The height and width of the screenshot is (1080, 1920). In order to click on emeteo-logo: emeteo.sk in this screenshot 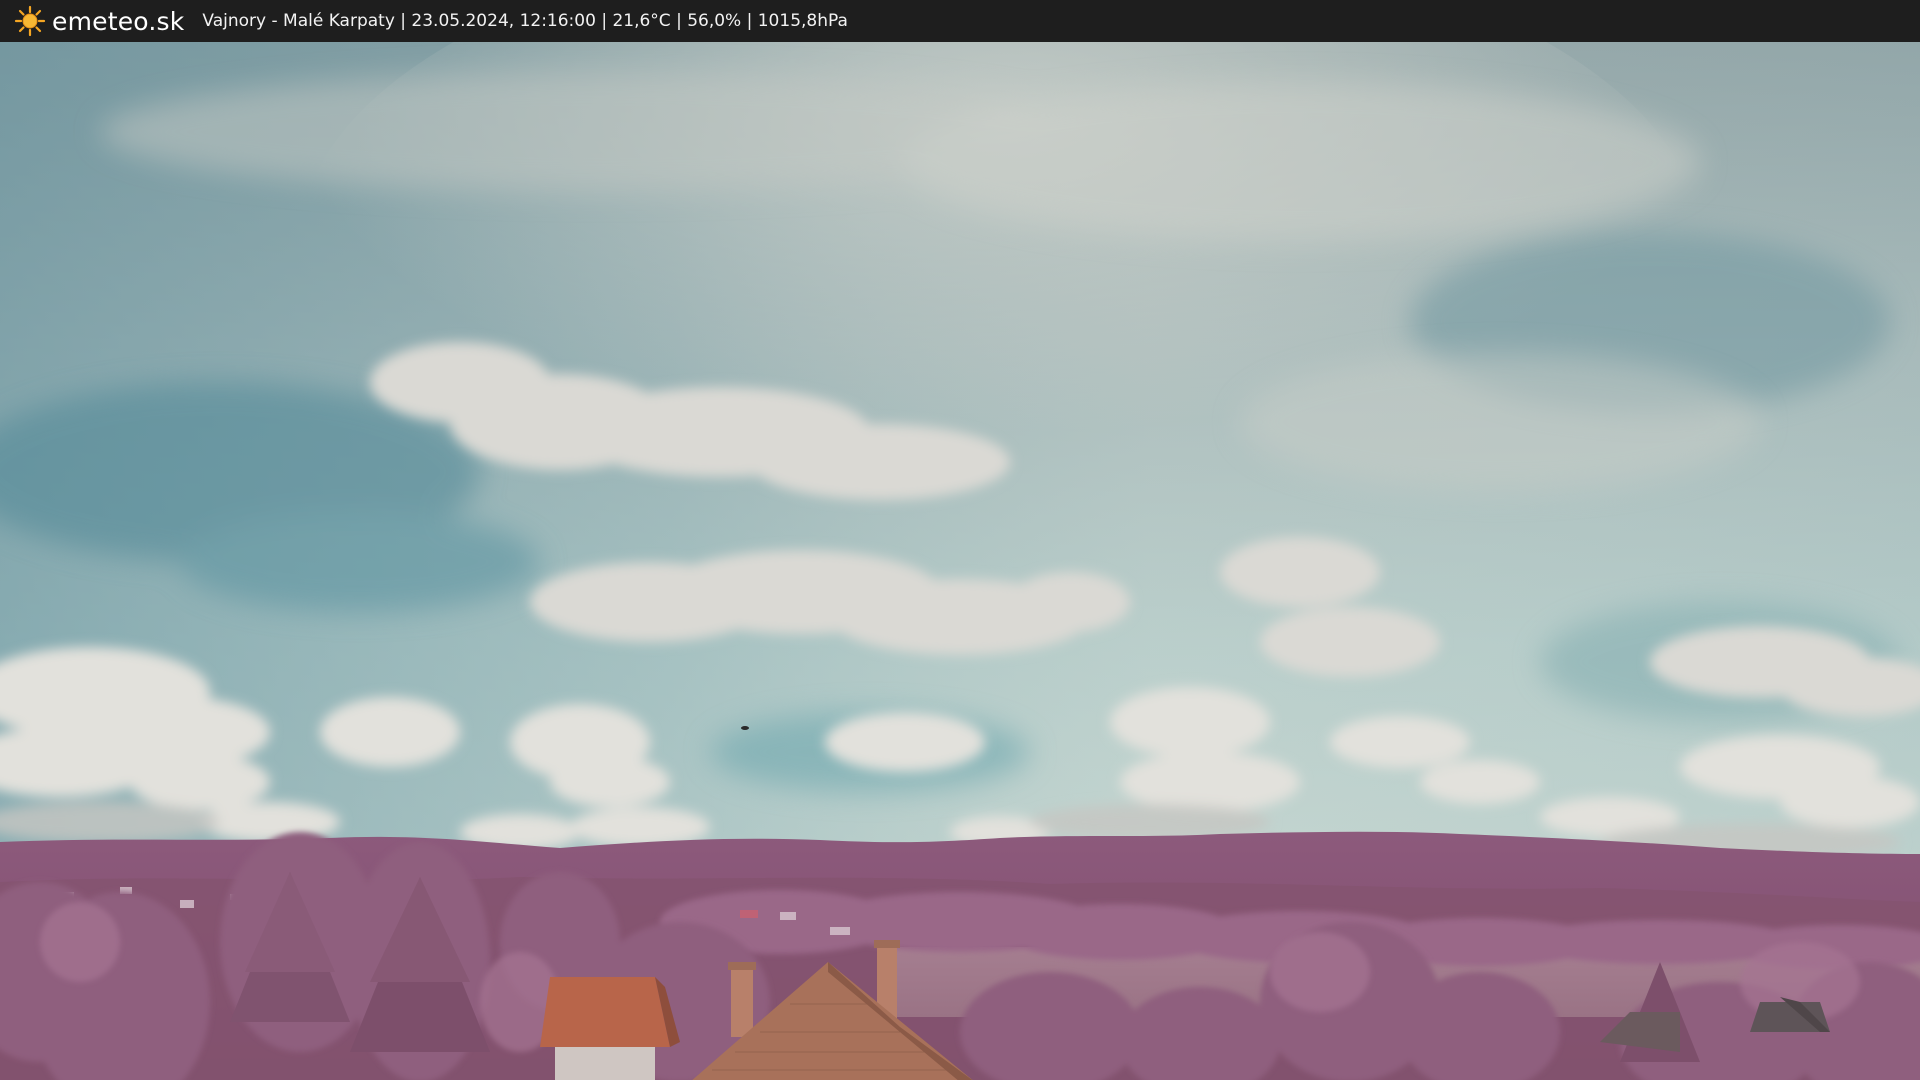, I will do `click(99, 21)`.